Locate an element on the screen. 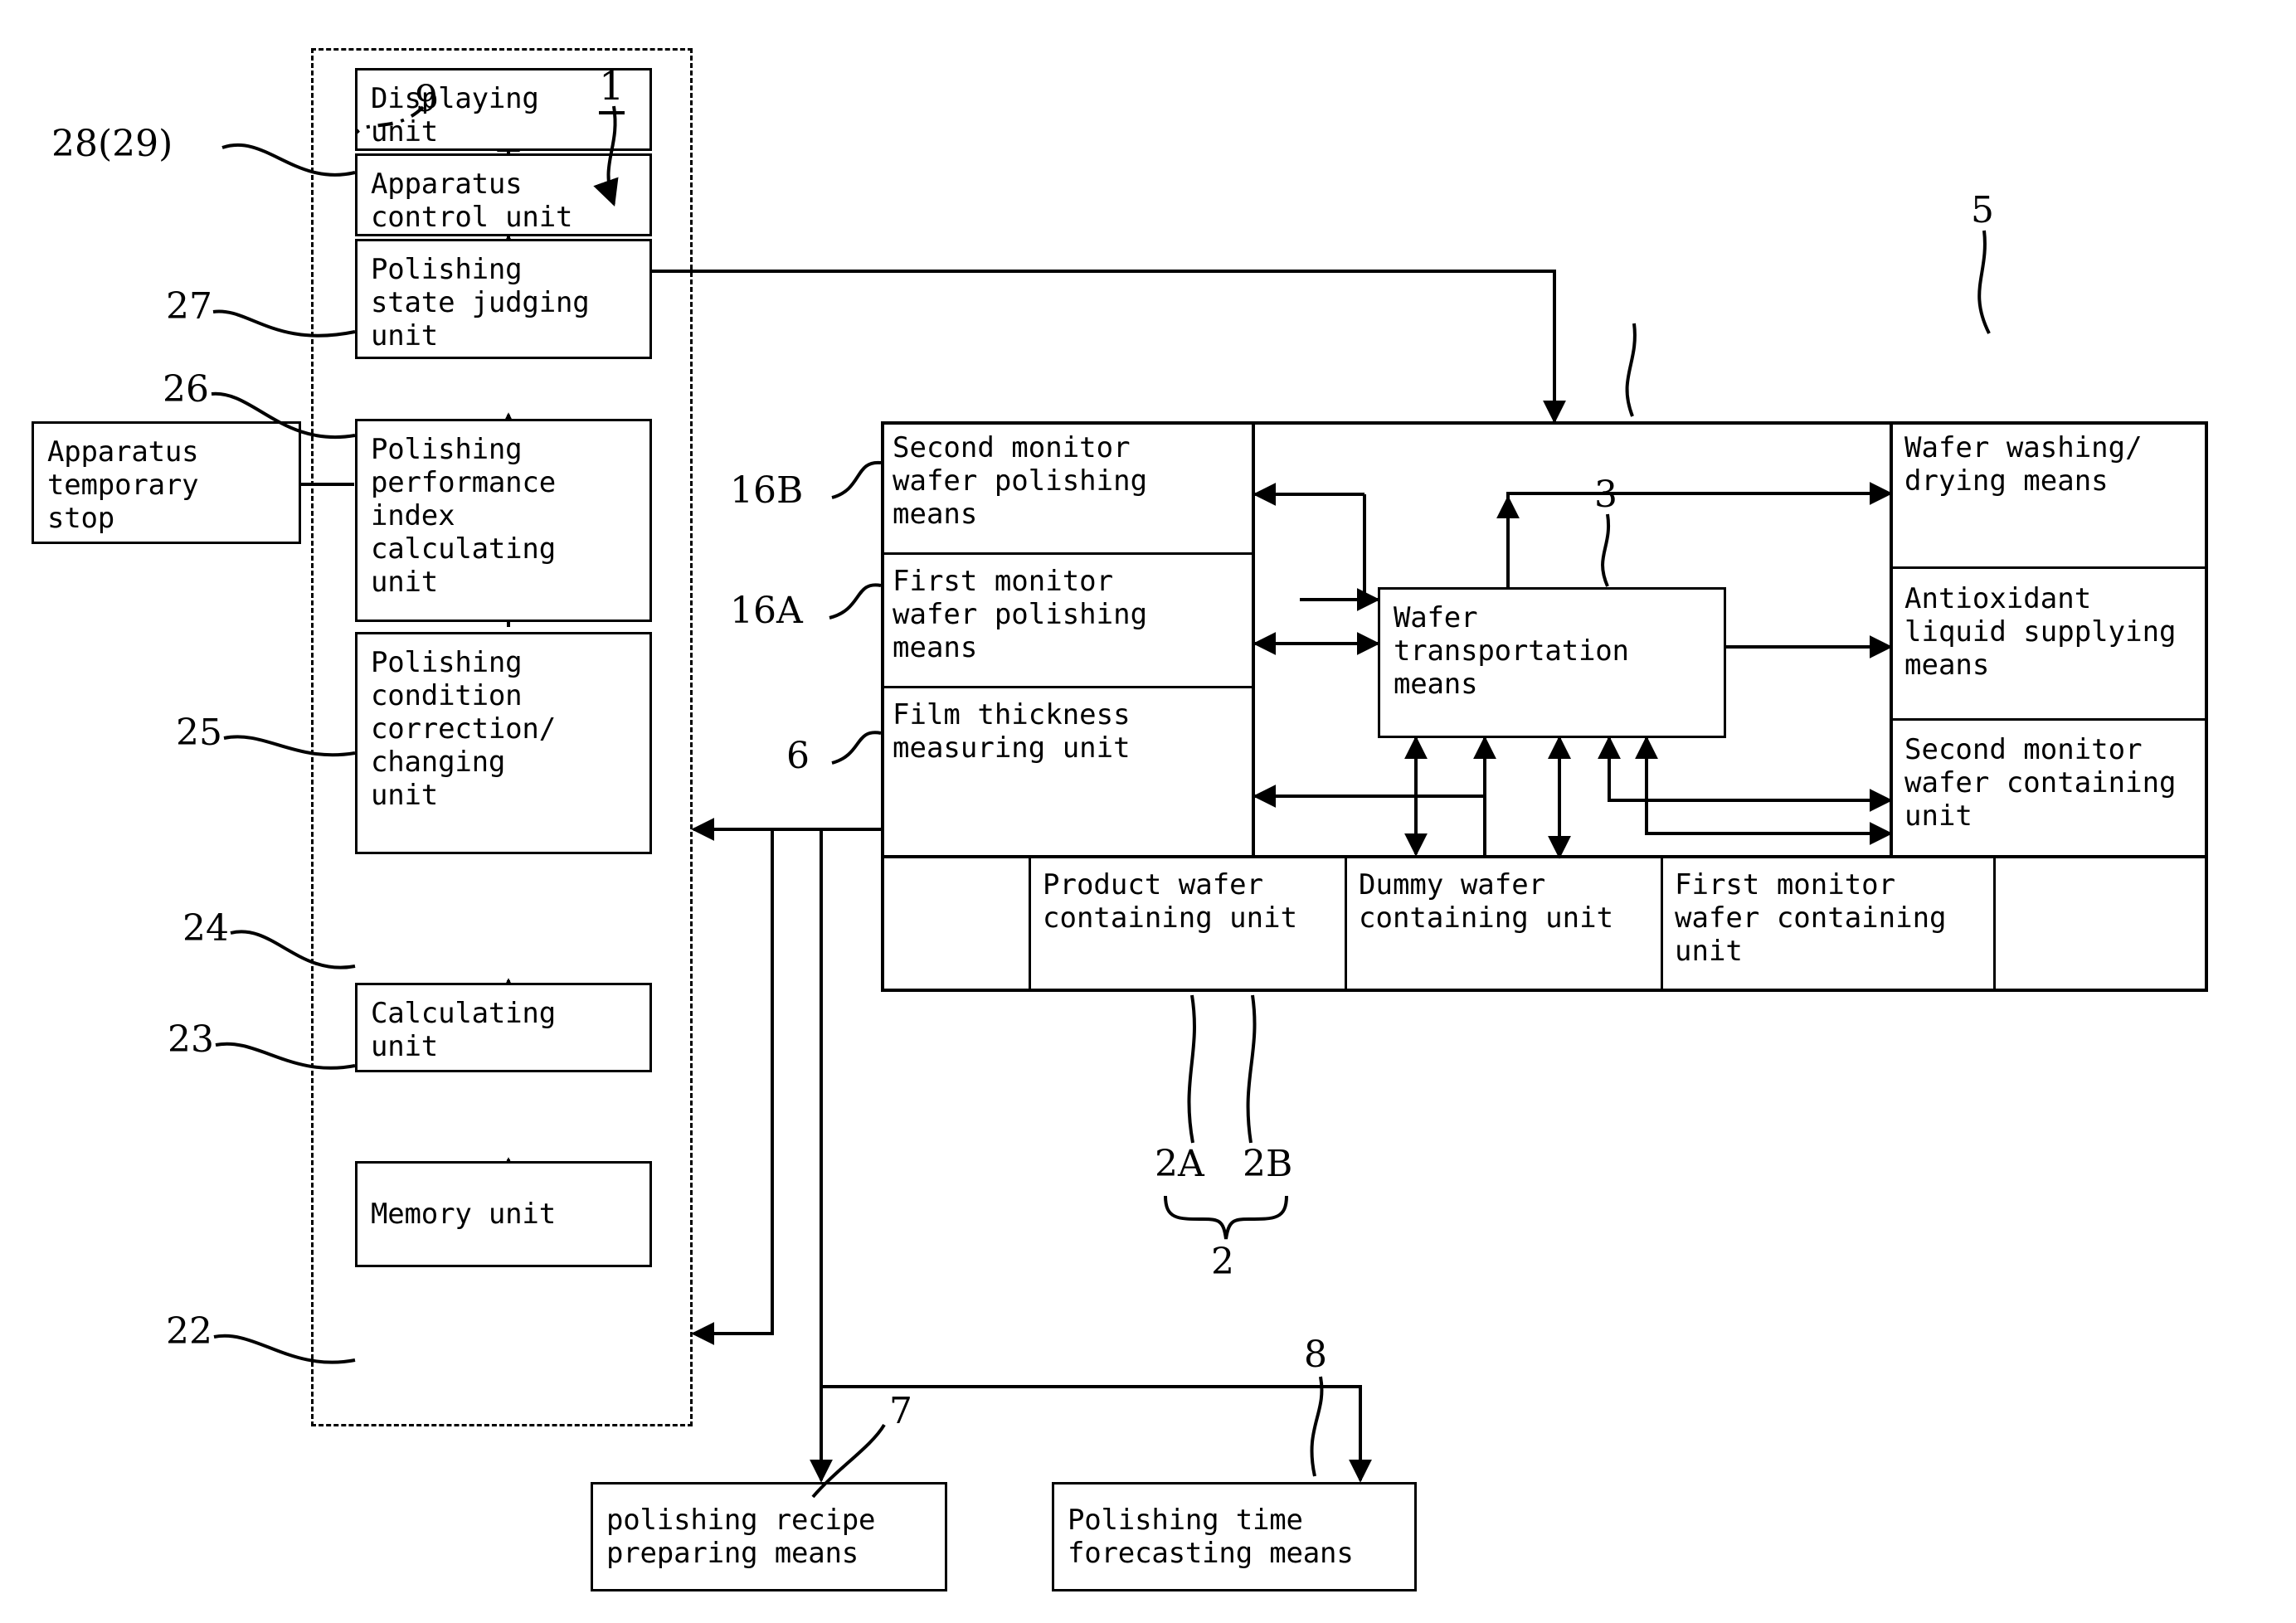 Image resolution: width=2296 pixels, height=1623 pixels. apparatus-cell-second-monitor-polishing: Second monitor wafer polishing means is located at coordinates (1068, 488).